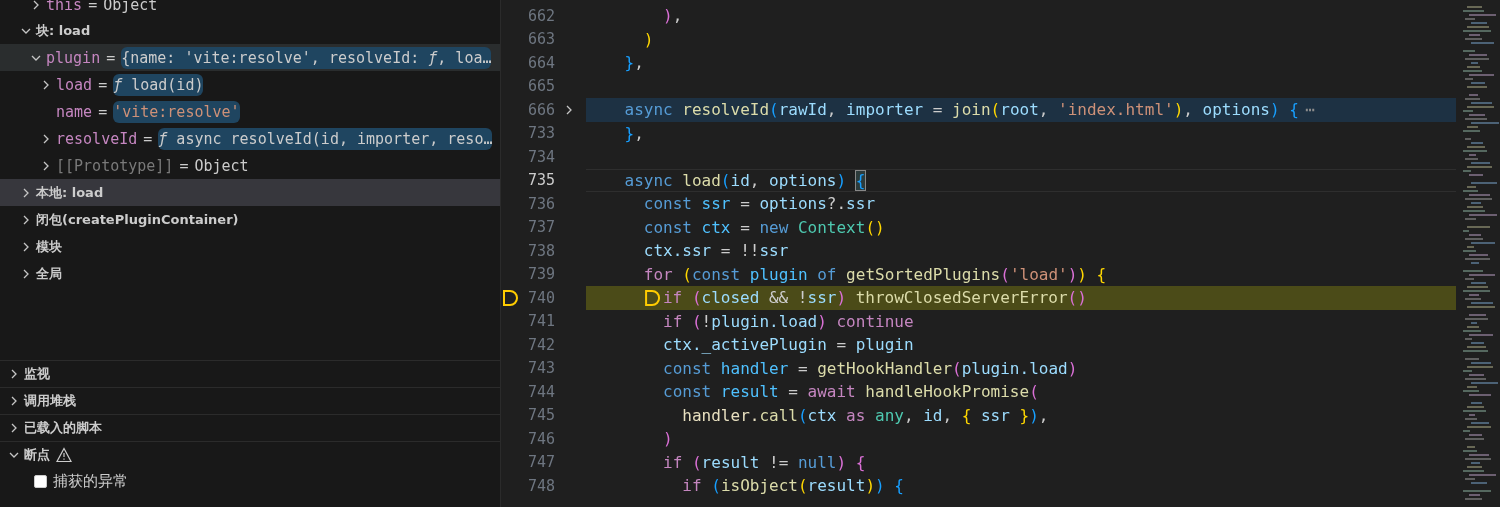 This screenshot has width=1500, height=507. Describe the element at coordinates (158, 84) in the screenshot. I see `variable-value: ƒ load(id)` at that location.